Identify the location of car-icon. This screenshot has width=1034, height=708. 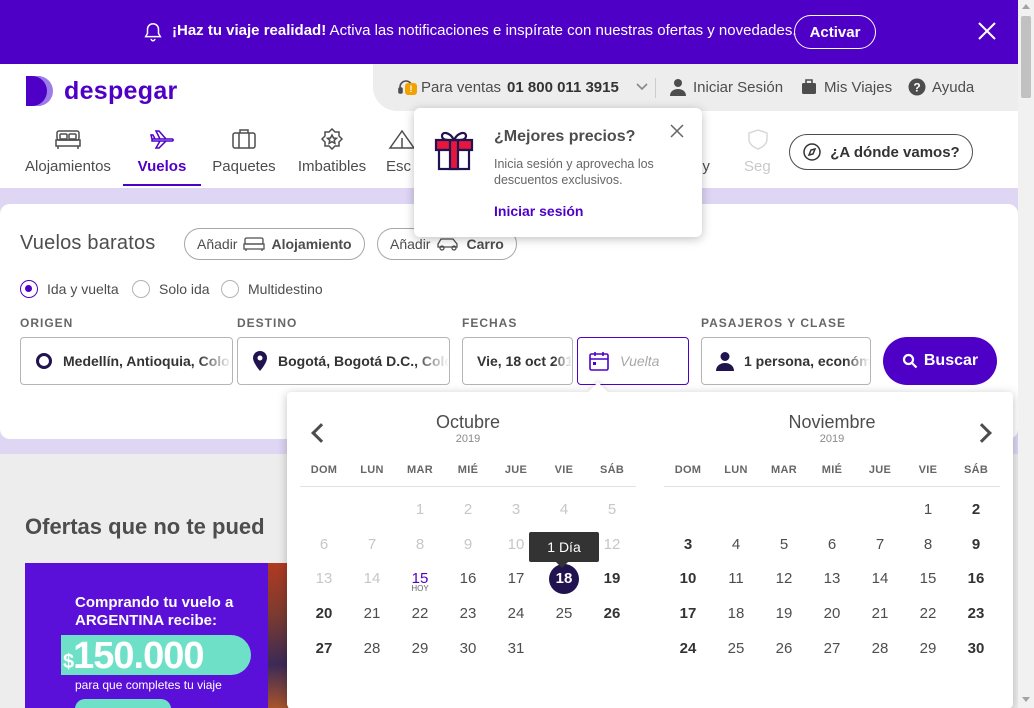
(448, 244).